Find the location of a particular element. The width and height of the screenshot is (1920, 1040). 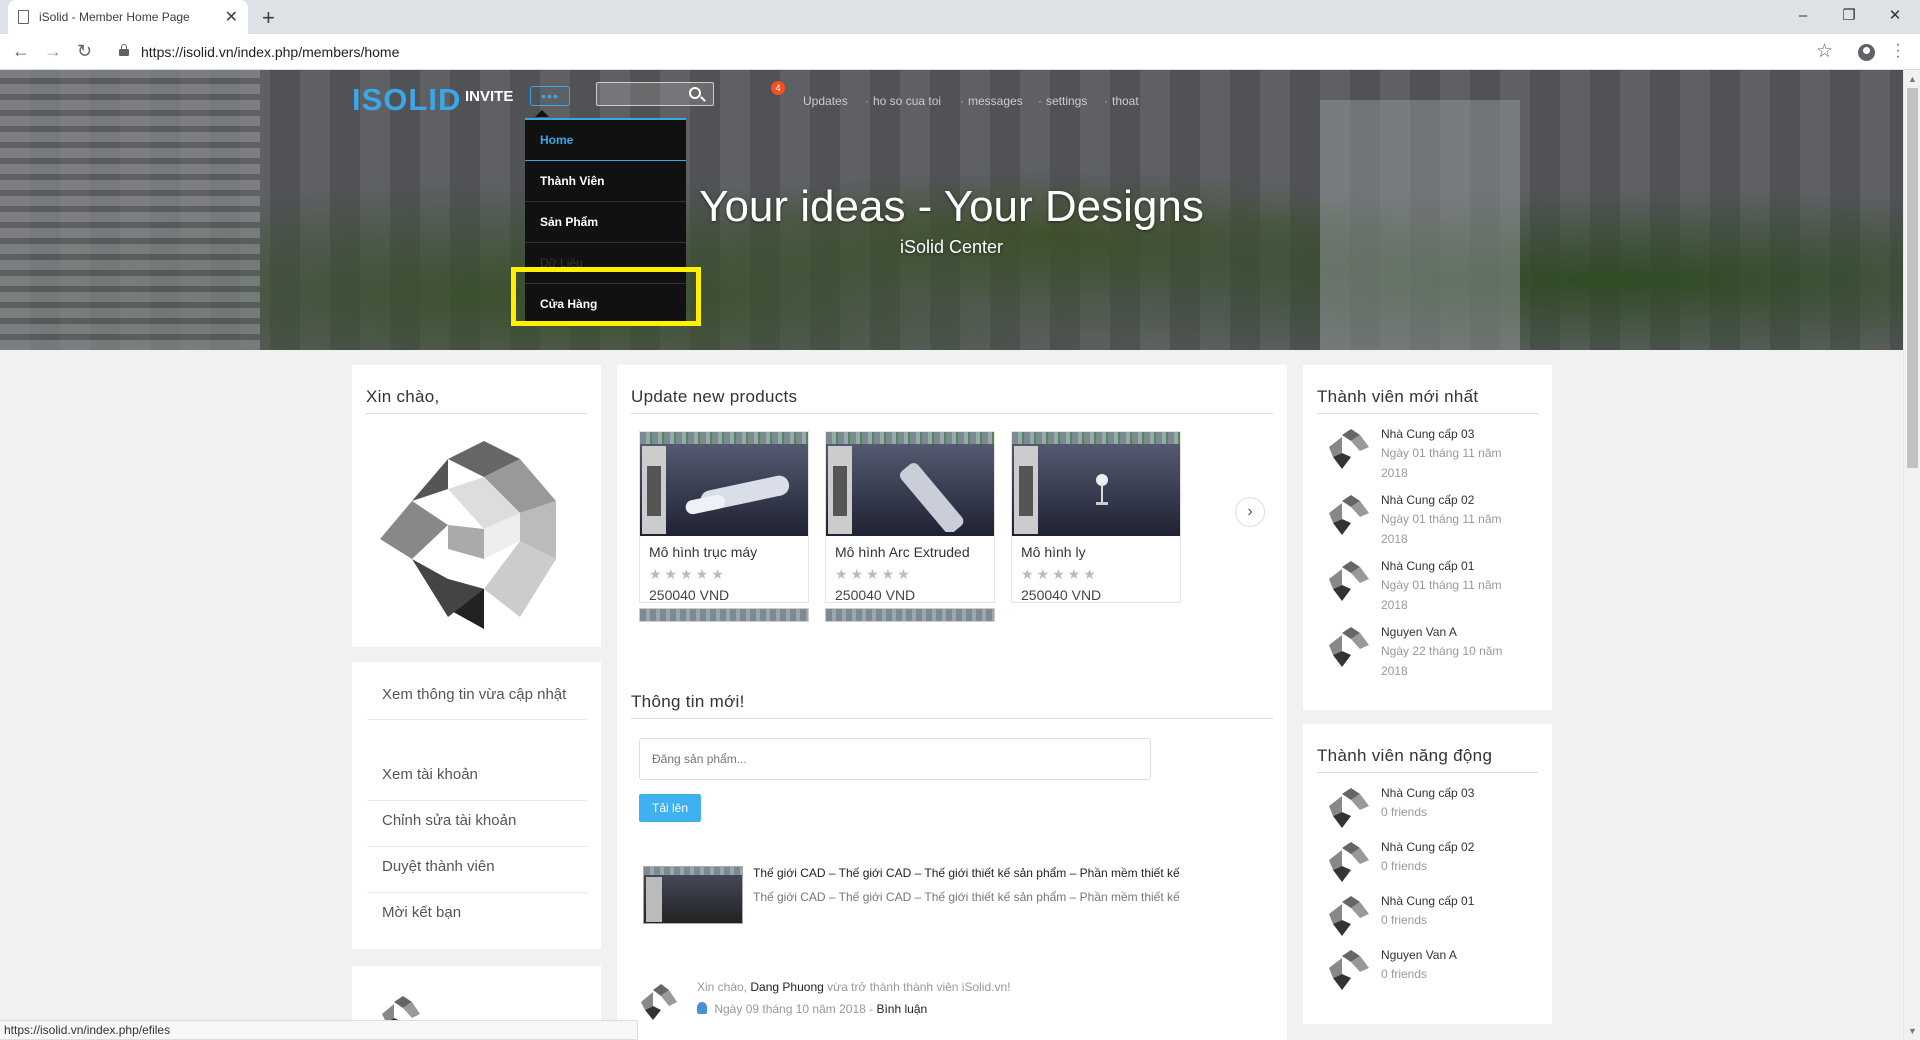

window-close-button: ✕ is located at coordinates (1895, 15).